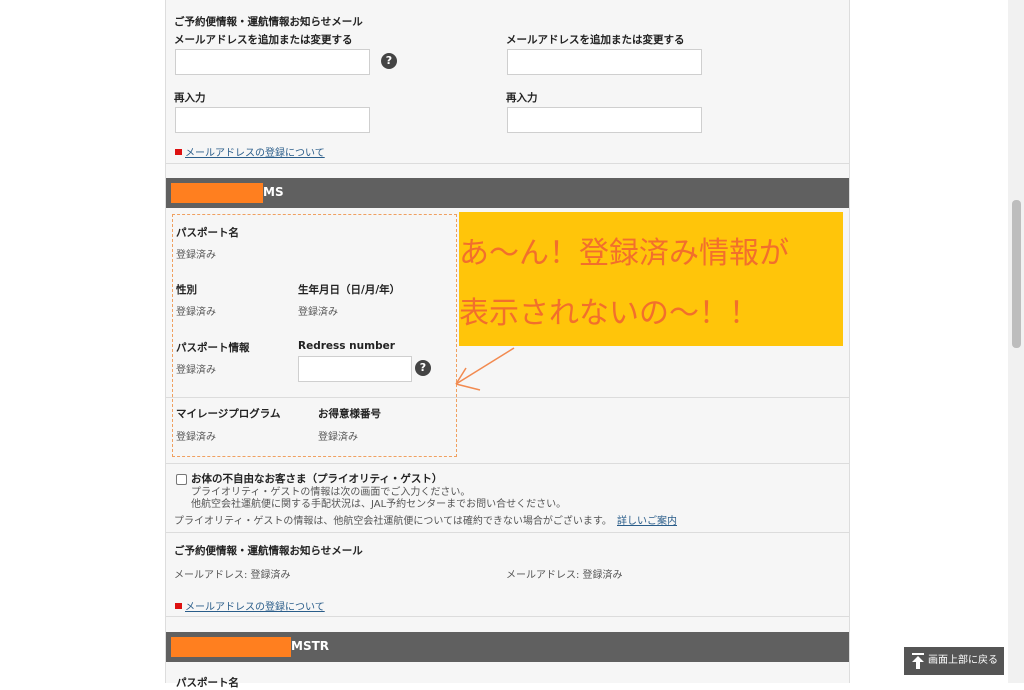  Describe the element at coordinates (228, 414) in the screenshot. I see `mileage-label: マイレージプログラム` at that location.